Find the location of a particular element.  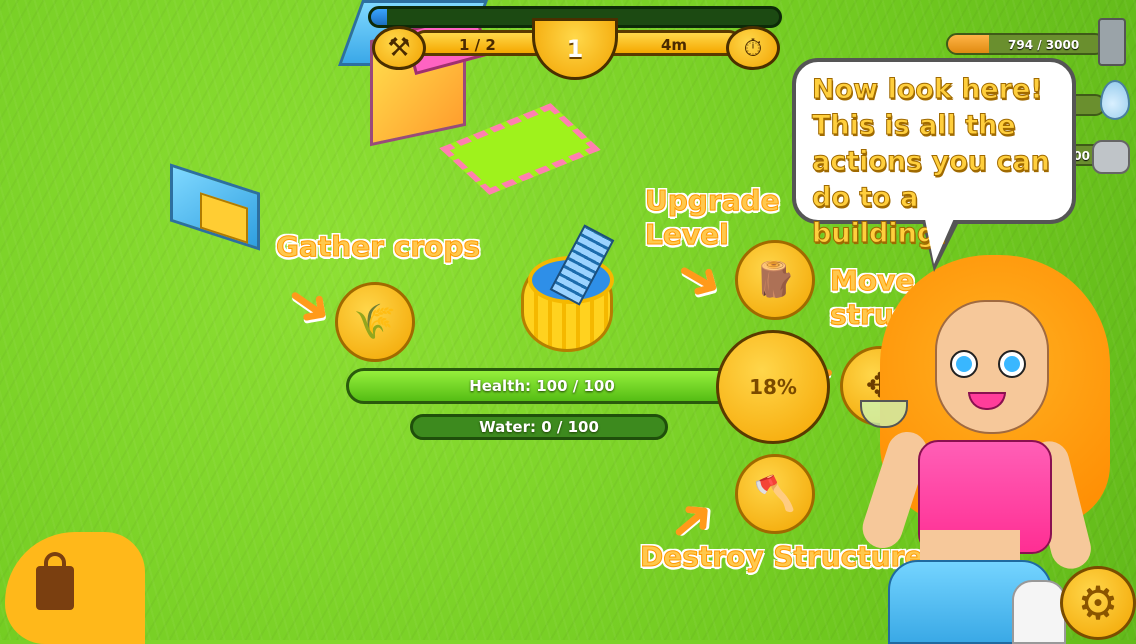

stopwatch-icon: ⏱ is located at coordinates (753, 48).